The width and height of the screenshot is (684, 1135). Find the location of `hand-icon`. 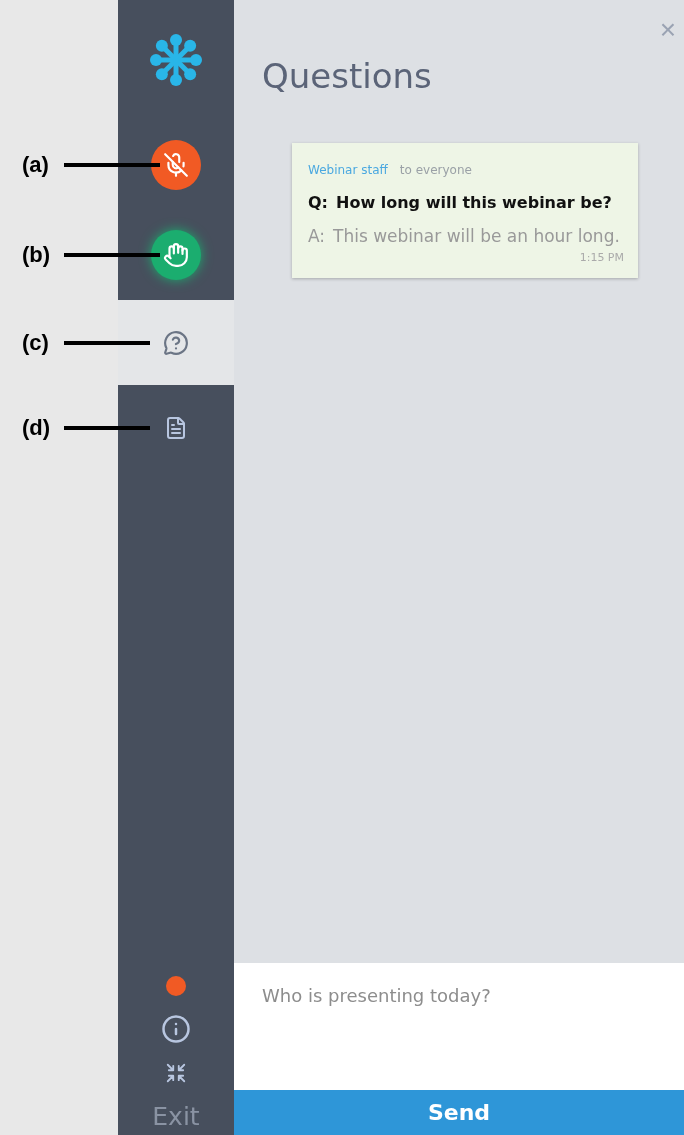

hand-icon is located at coordinates (176, 255).